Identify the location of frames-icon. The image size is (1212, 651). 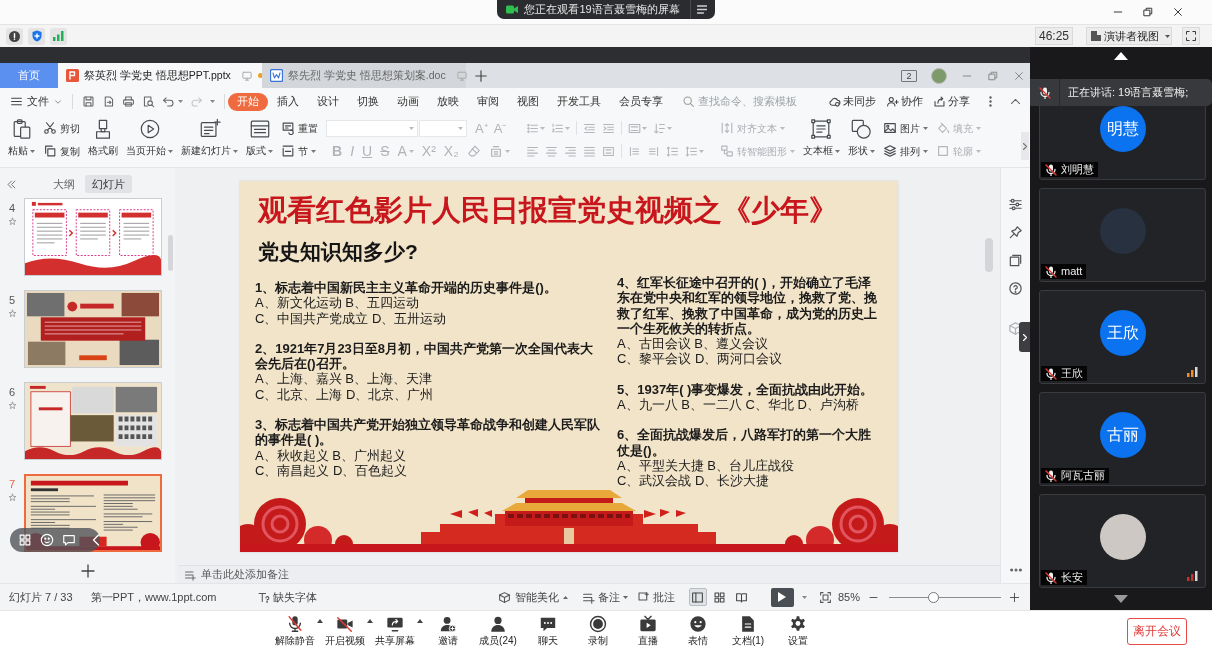
(1015, 260).